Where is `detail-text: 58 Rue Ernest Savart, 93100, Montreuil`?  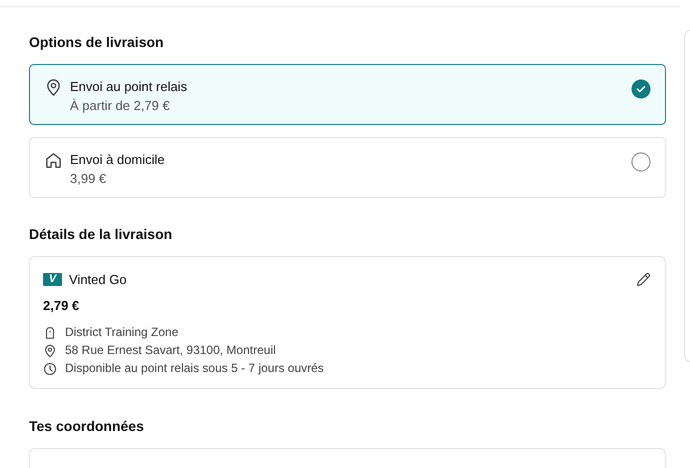 detail-text: 58 Rue Ernest Savart, 93100, Montreuil is located at coordinates (170, 350).